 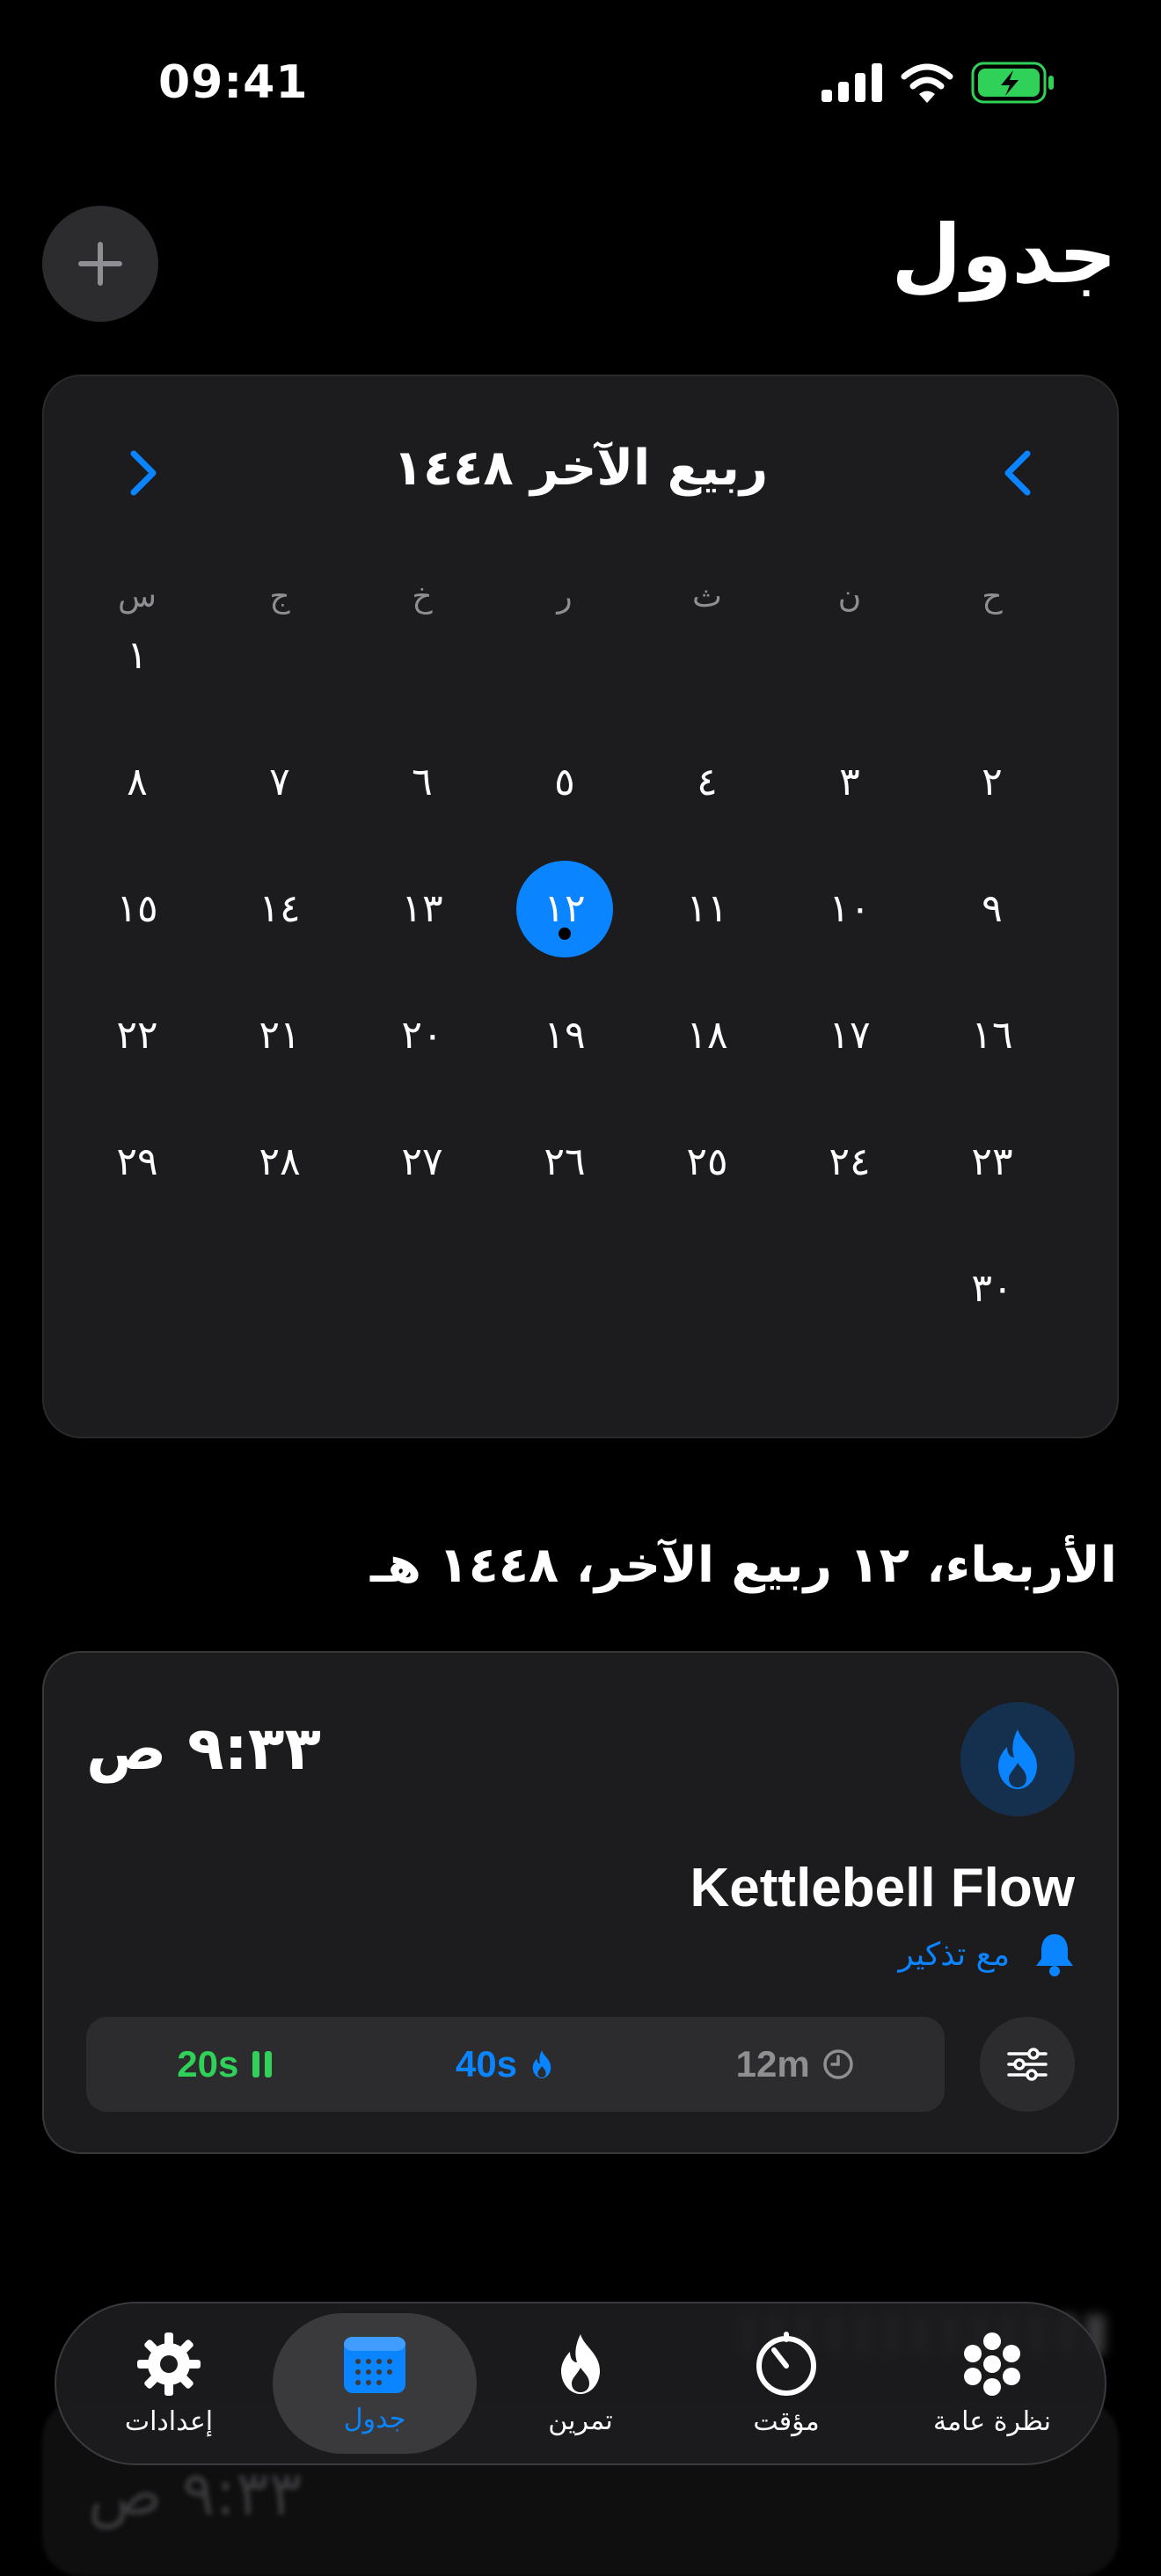 I want to click on calendar-day-number: ١٥, so click(x=137, y=908).